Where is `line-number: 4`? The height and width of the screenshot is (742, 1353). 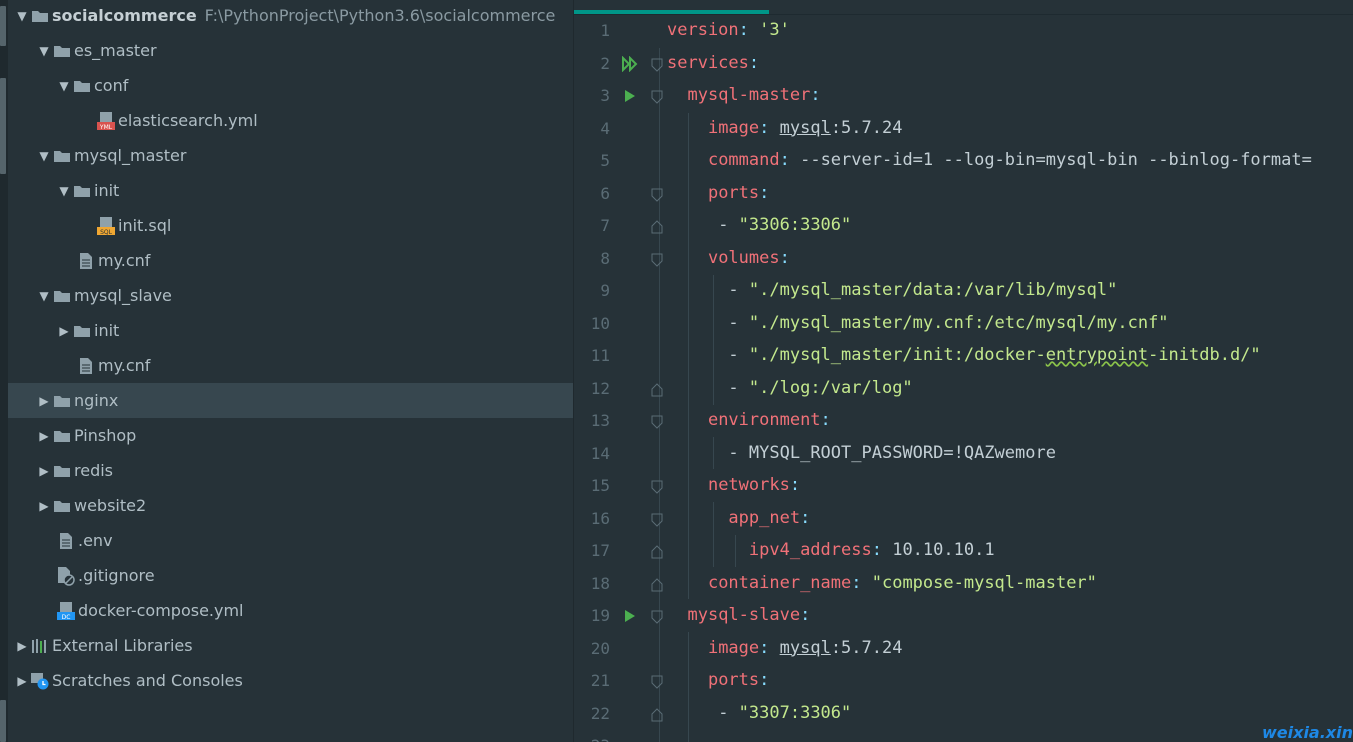 line-number: 4 is located at coordinates (605, 128).